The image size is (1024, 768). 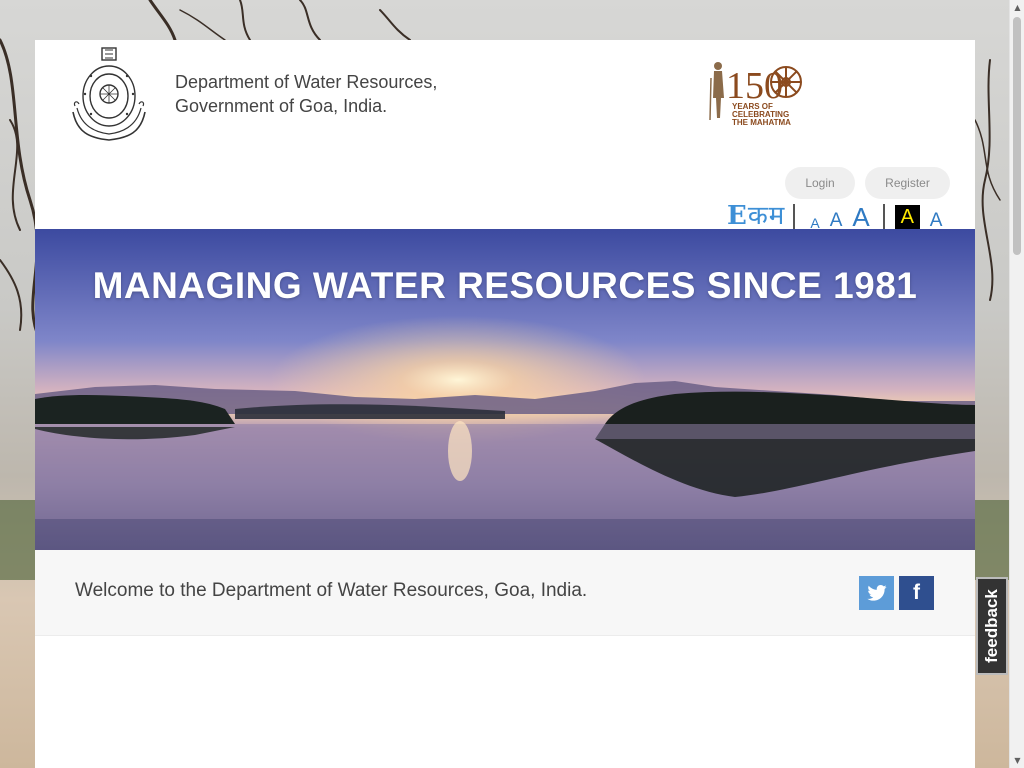 What do you see at coordinates (1017, 760) in the screenshot?
I see `scroll-down-arrow-icon: ▼` at bounding box center [1017, 760].